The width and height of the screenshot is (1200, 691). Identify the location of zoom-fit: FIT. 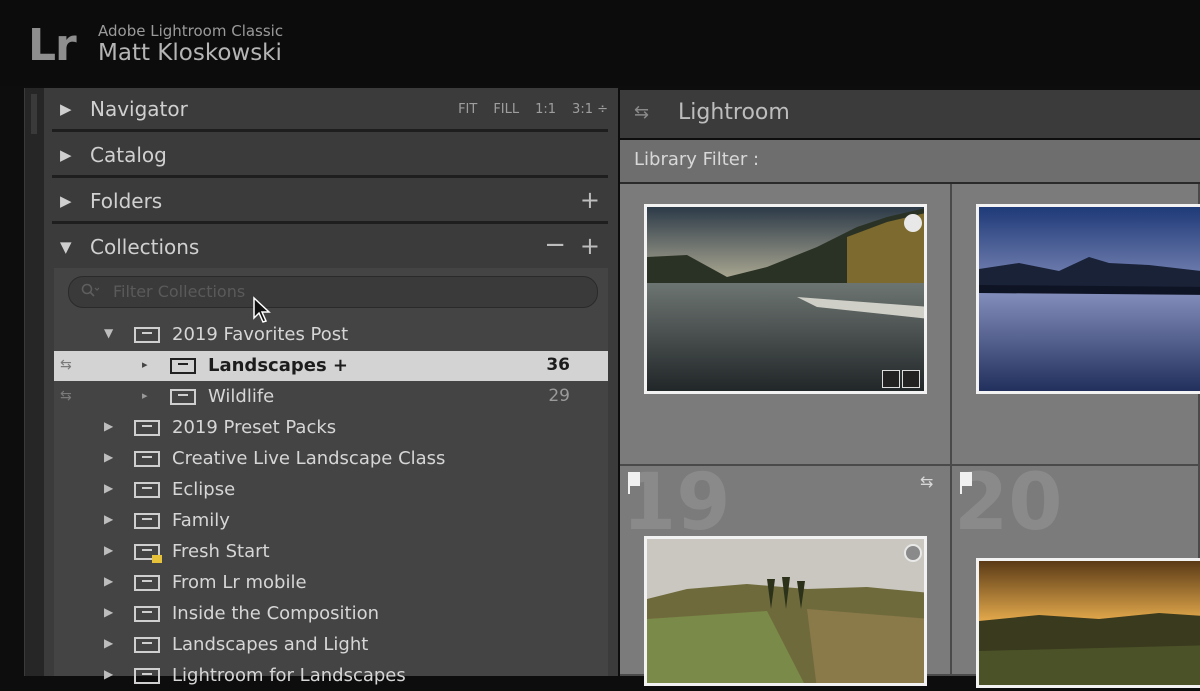
(467, 109).